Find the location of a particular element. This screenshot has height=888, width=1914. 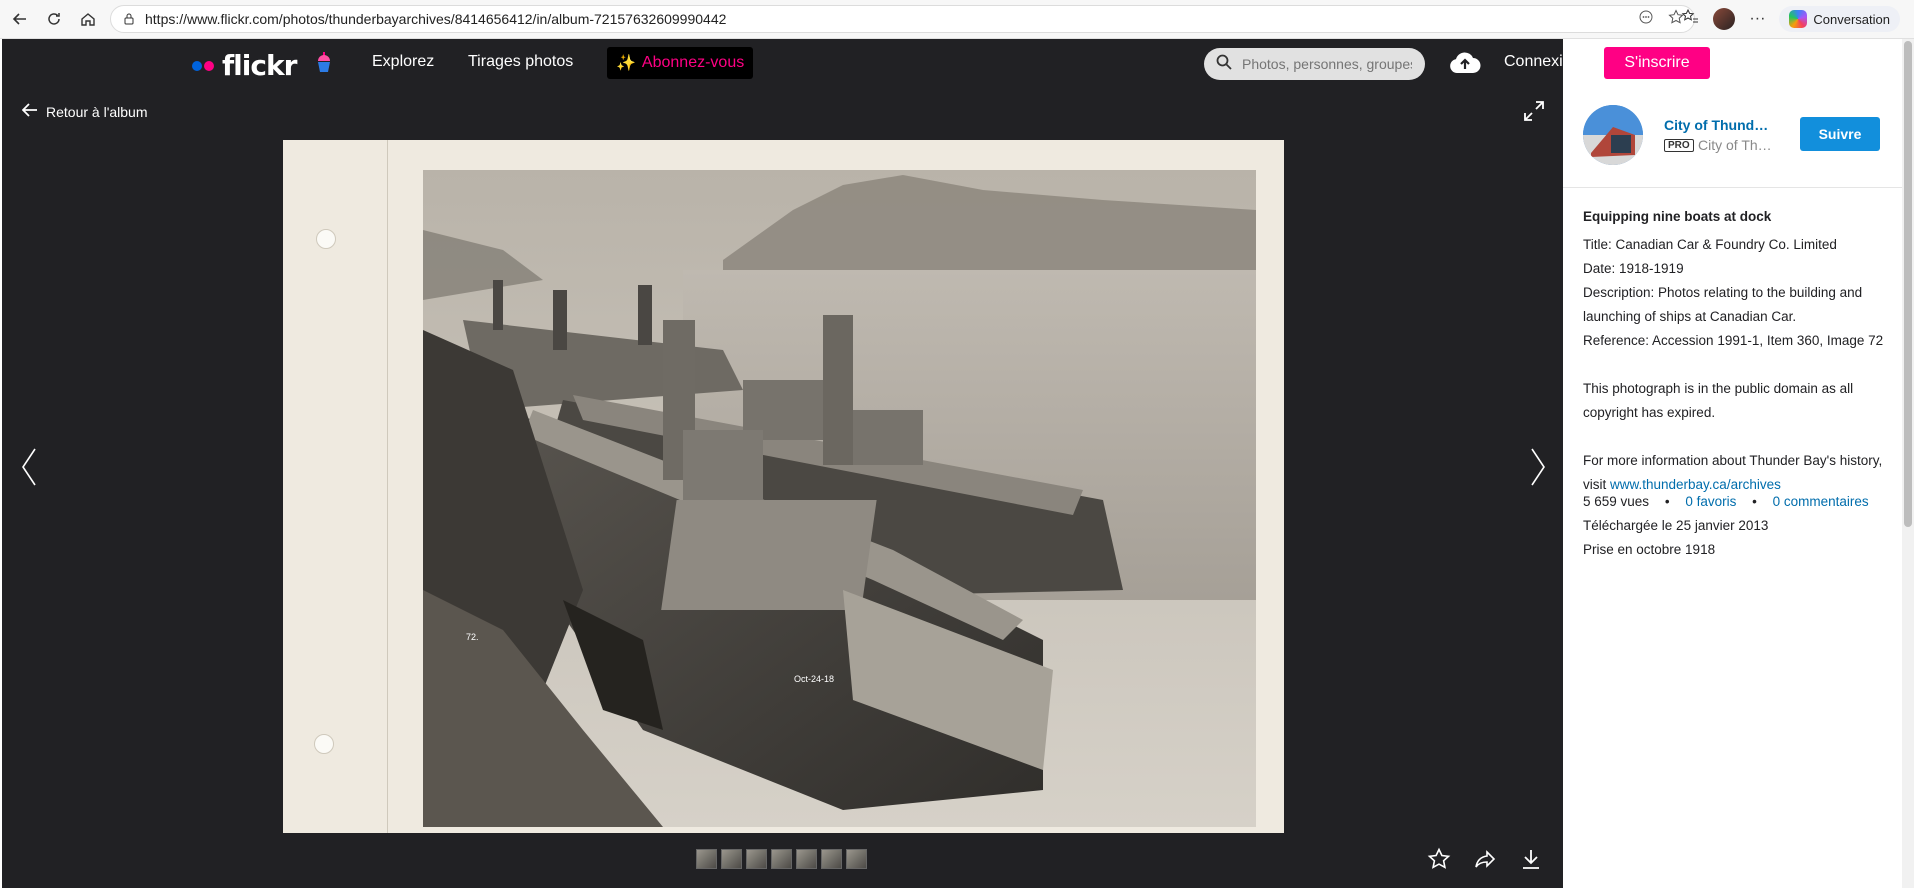

mount-crease is located at coordinates (387, 486).